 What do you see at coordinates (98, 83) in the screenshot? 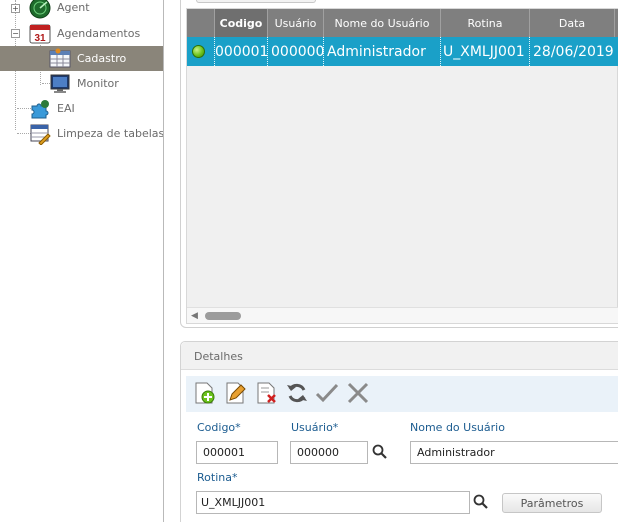
I see `tree-item-label: Monitor` at bounding box center [98, 83].